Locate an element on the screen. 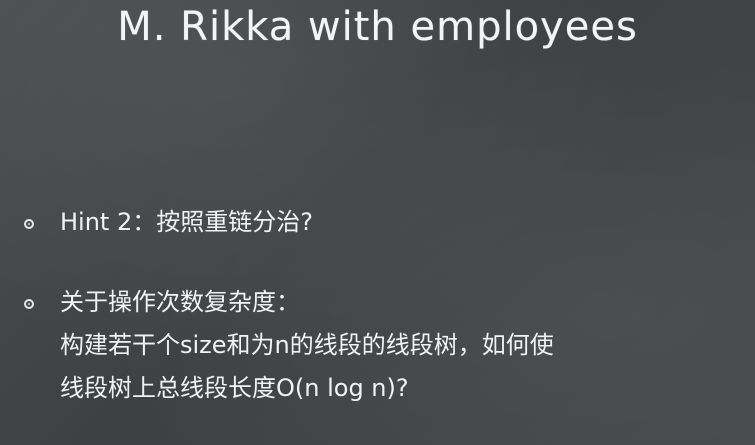 The width and height of the screenshot is (755, 445). bullet-item-hint: Hint 2：按照重链分治? is located at coordinates (384, 222).